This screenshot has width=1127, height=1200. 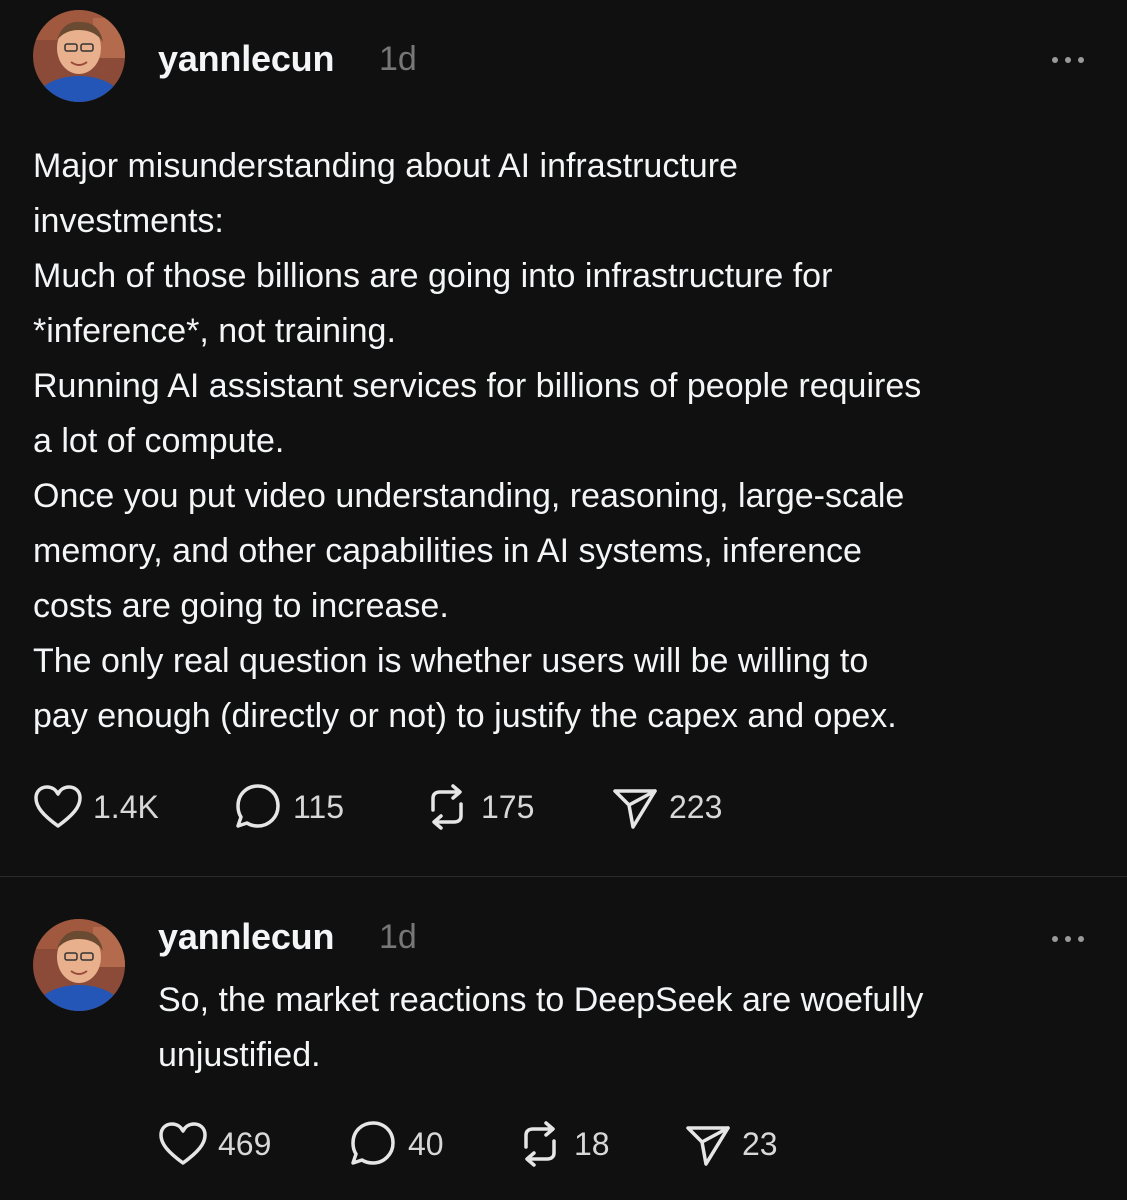 What do you see at coordinates (159, 441) in the screenshot?
I see `post-text-line: a lot of compute.` at bounding box center [159, 441].